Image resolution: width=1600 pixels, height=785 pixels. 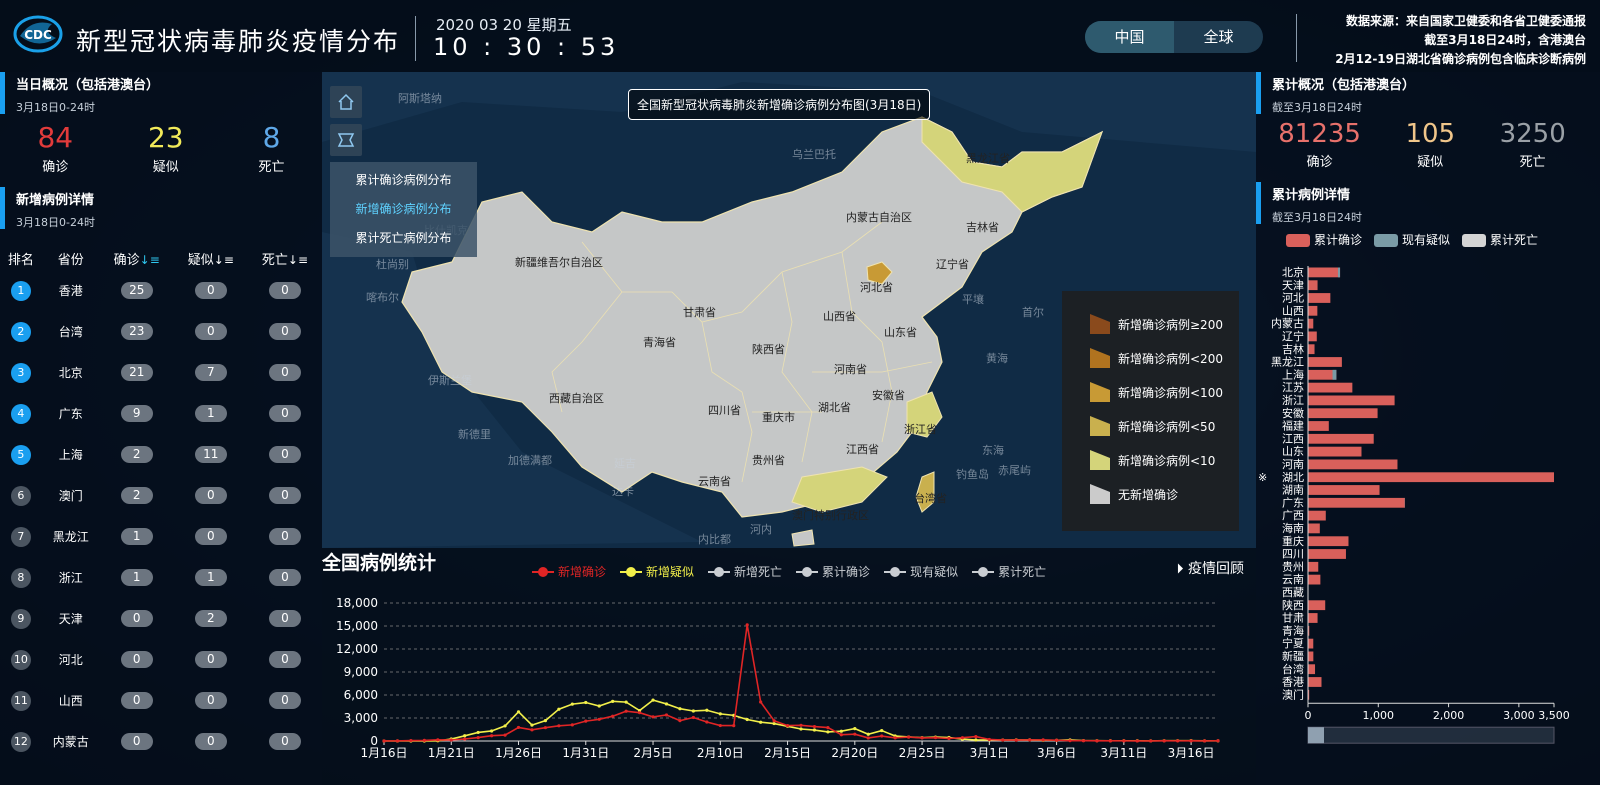 What do you see at coordinates (1338, 240) in the screenshot?
I see `legend-label: 累计确诊` at bounding box center [1338, 240].